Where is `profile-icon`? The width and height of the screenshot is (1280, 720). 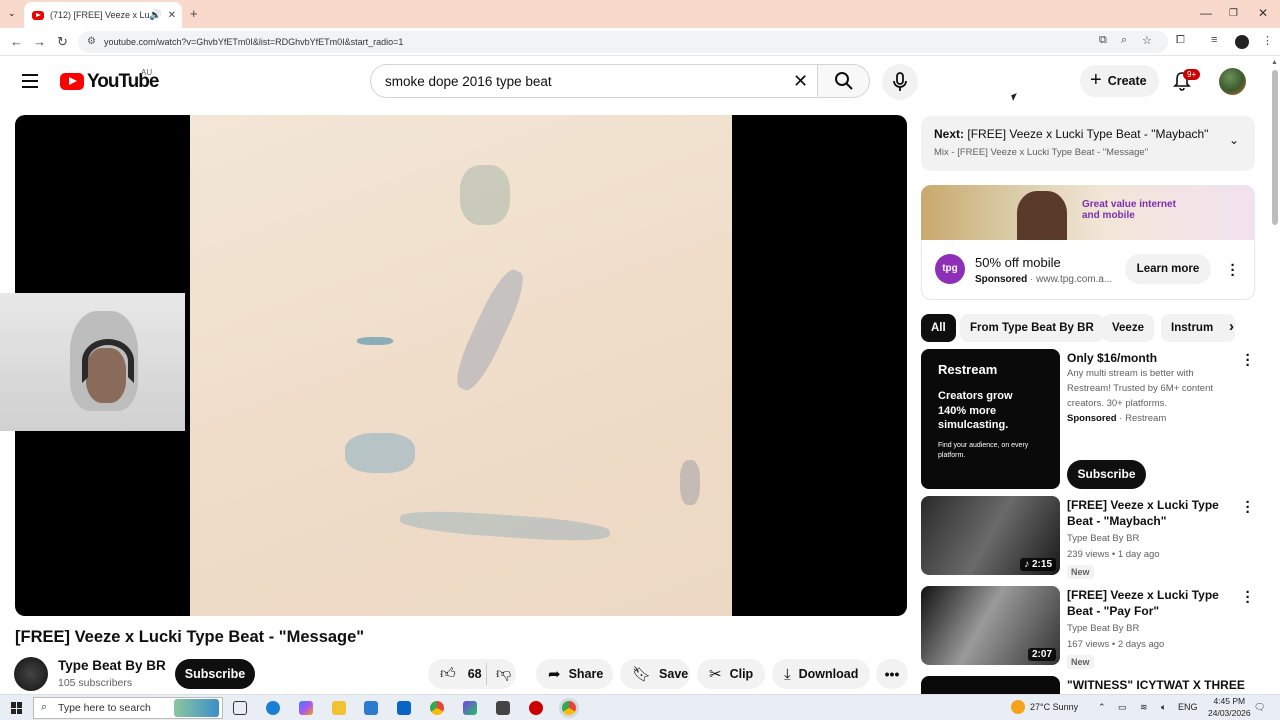 profile-icon is located at coordinates (1242, 42).